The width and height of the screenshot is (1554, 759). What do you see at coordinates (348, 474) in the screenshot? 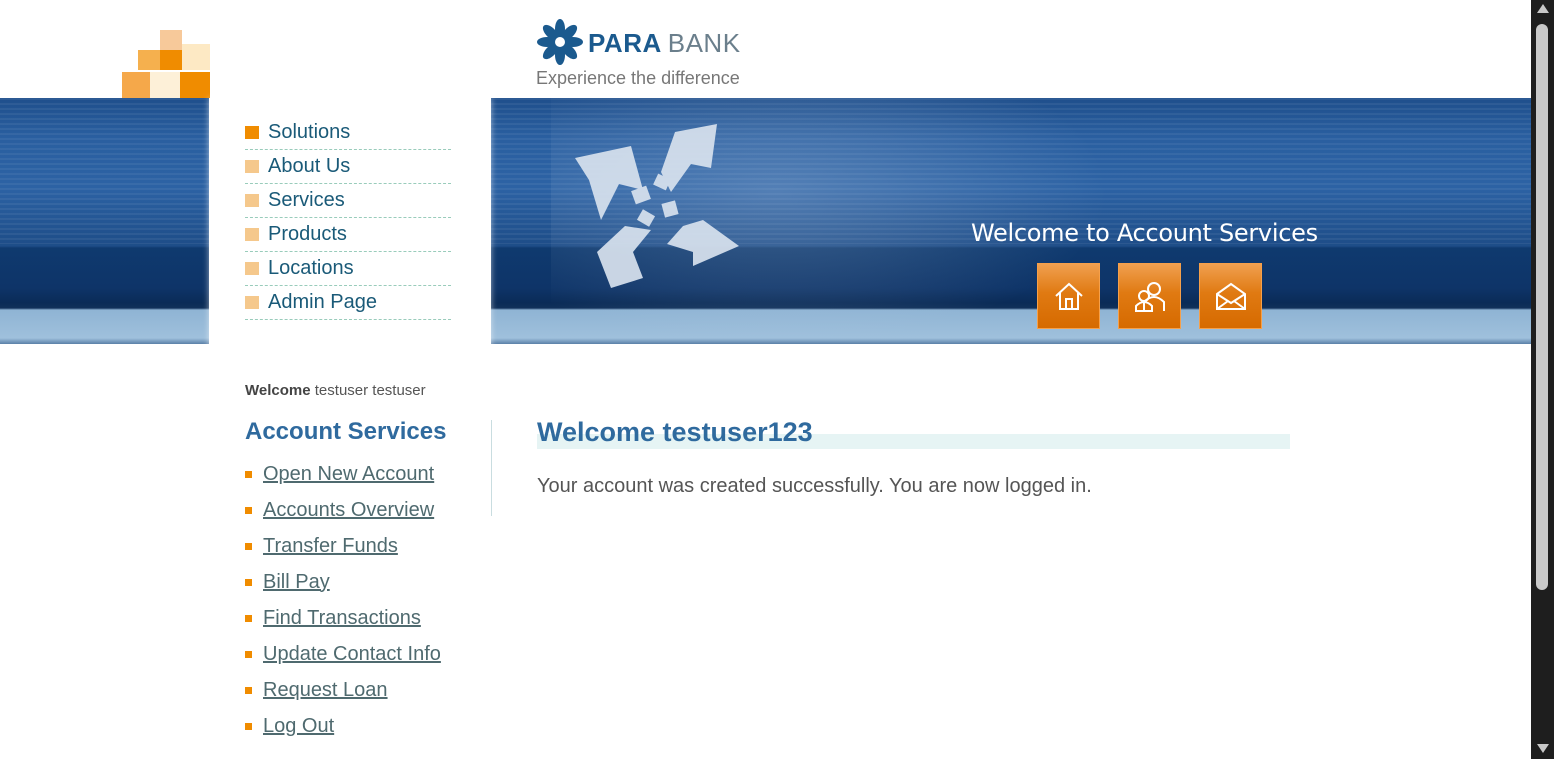
I see `open-new-account-link: Open New Account` at bounding box center [348, 474].